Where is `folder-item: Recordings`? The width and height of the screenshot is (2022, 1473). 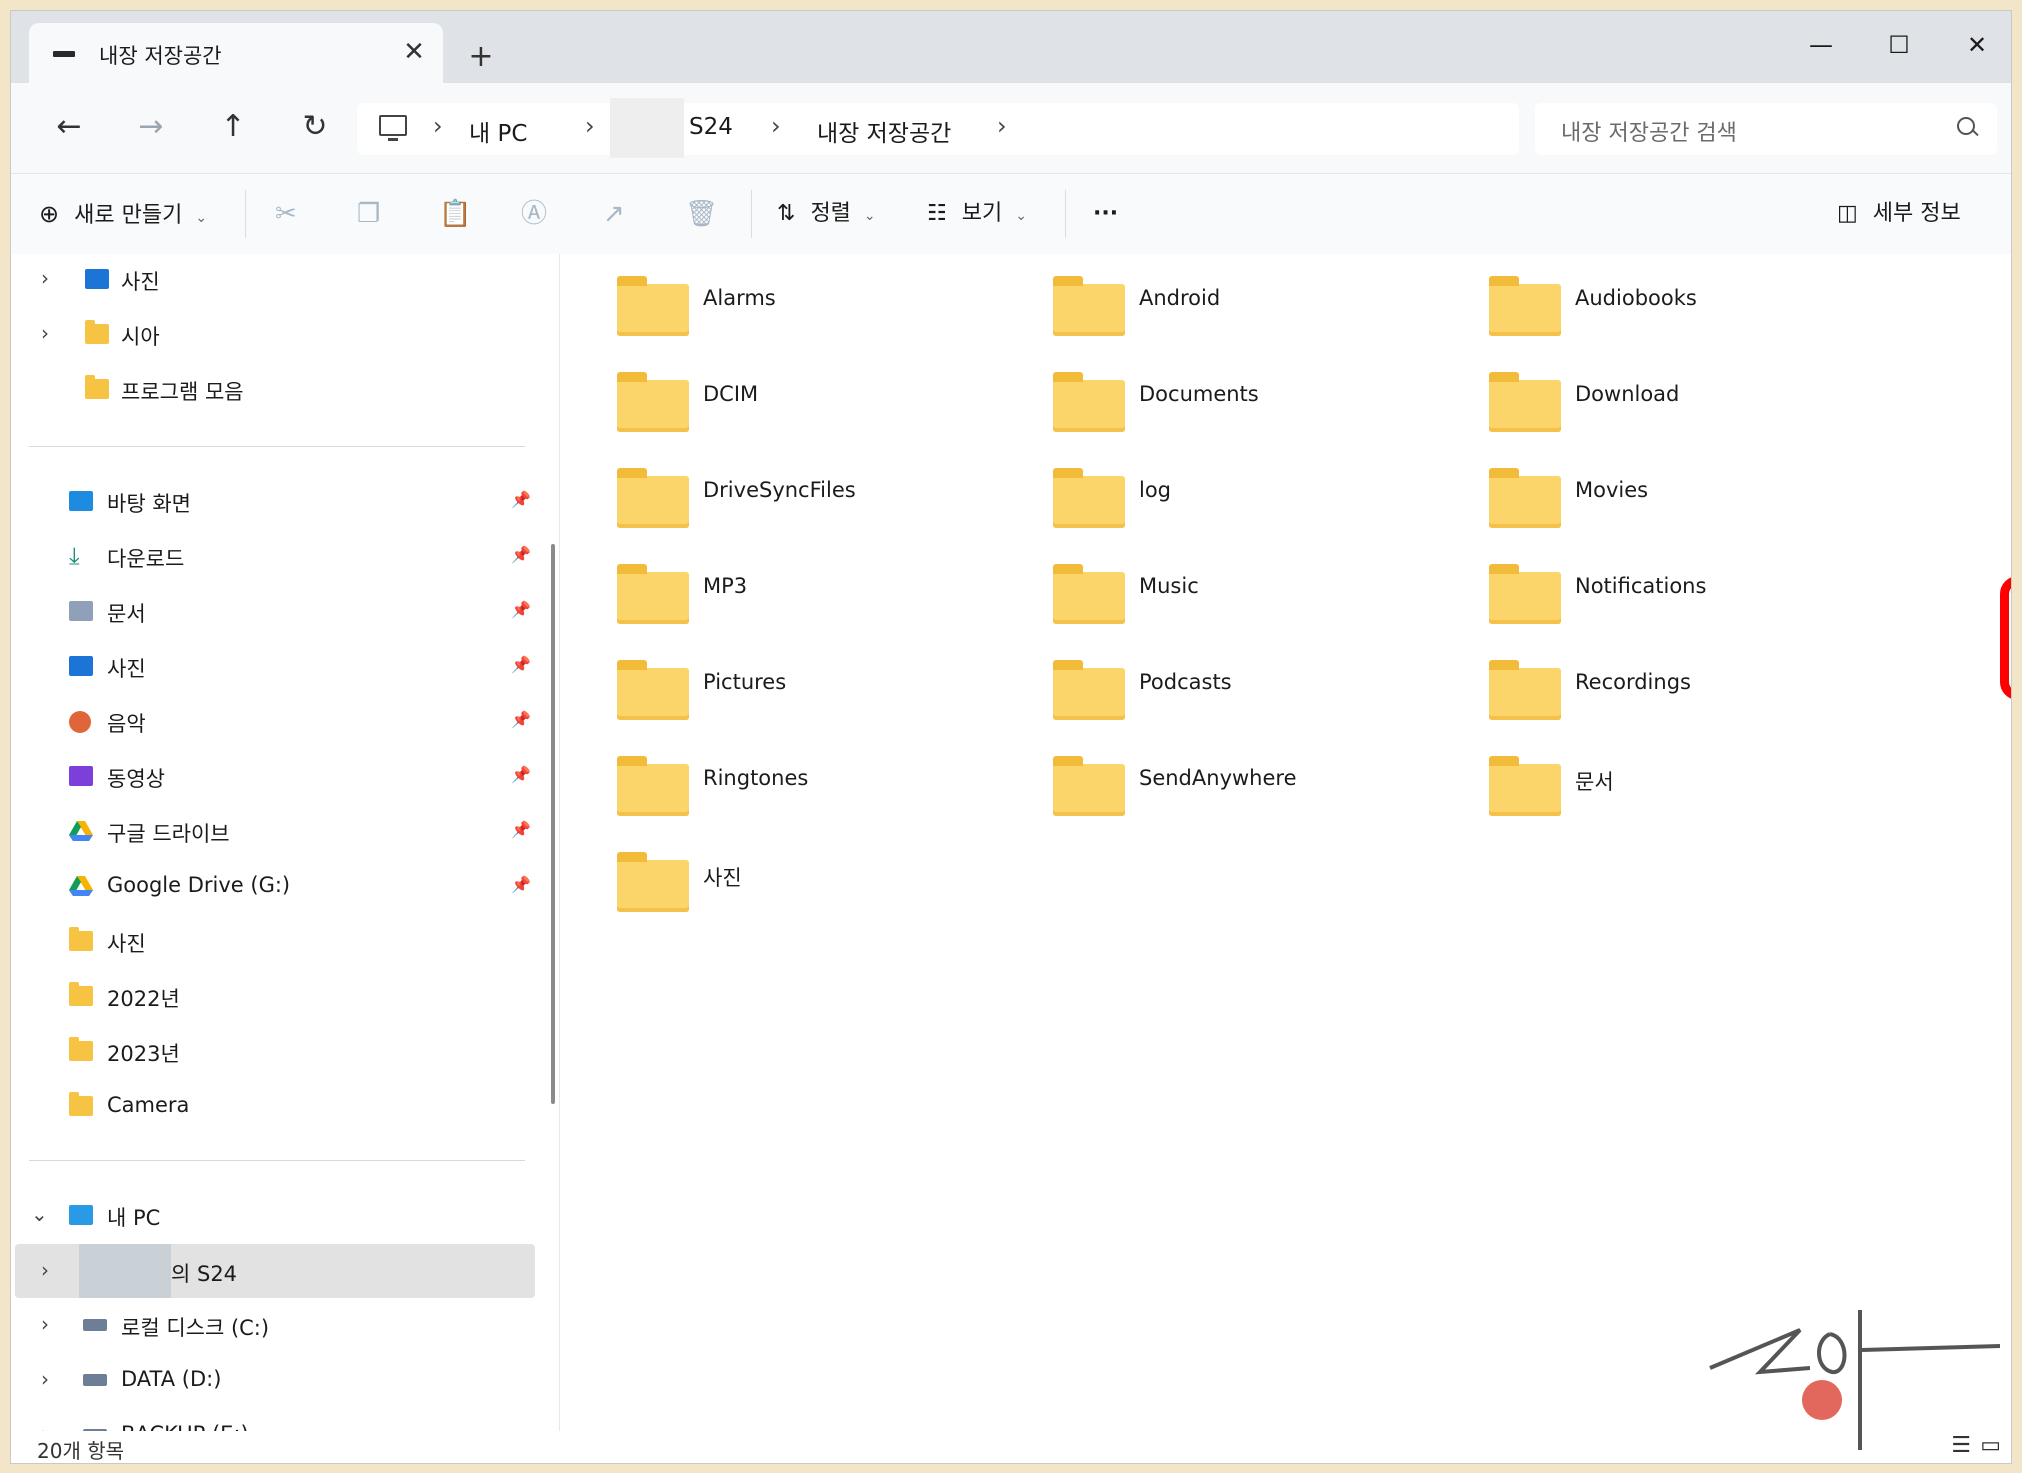 folder-item: Recordings is located at coordinates (1699, 695).